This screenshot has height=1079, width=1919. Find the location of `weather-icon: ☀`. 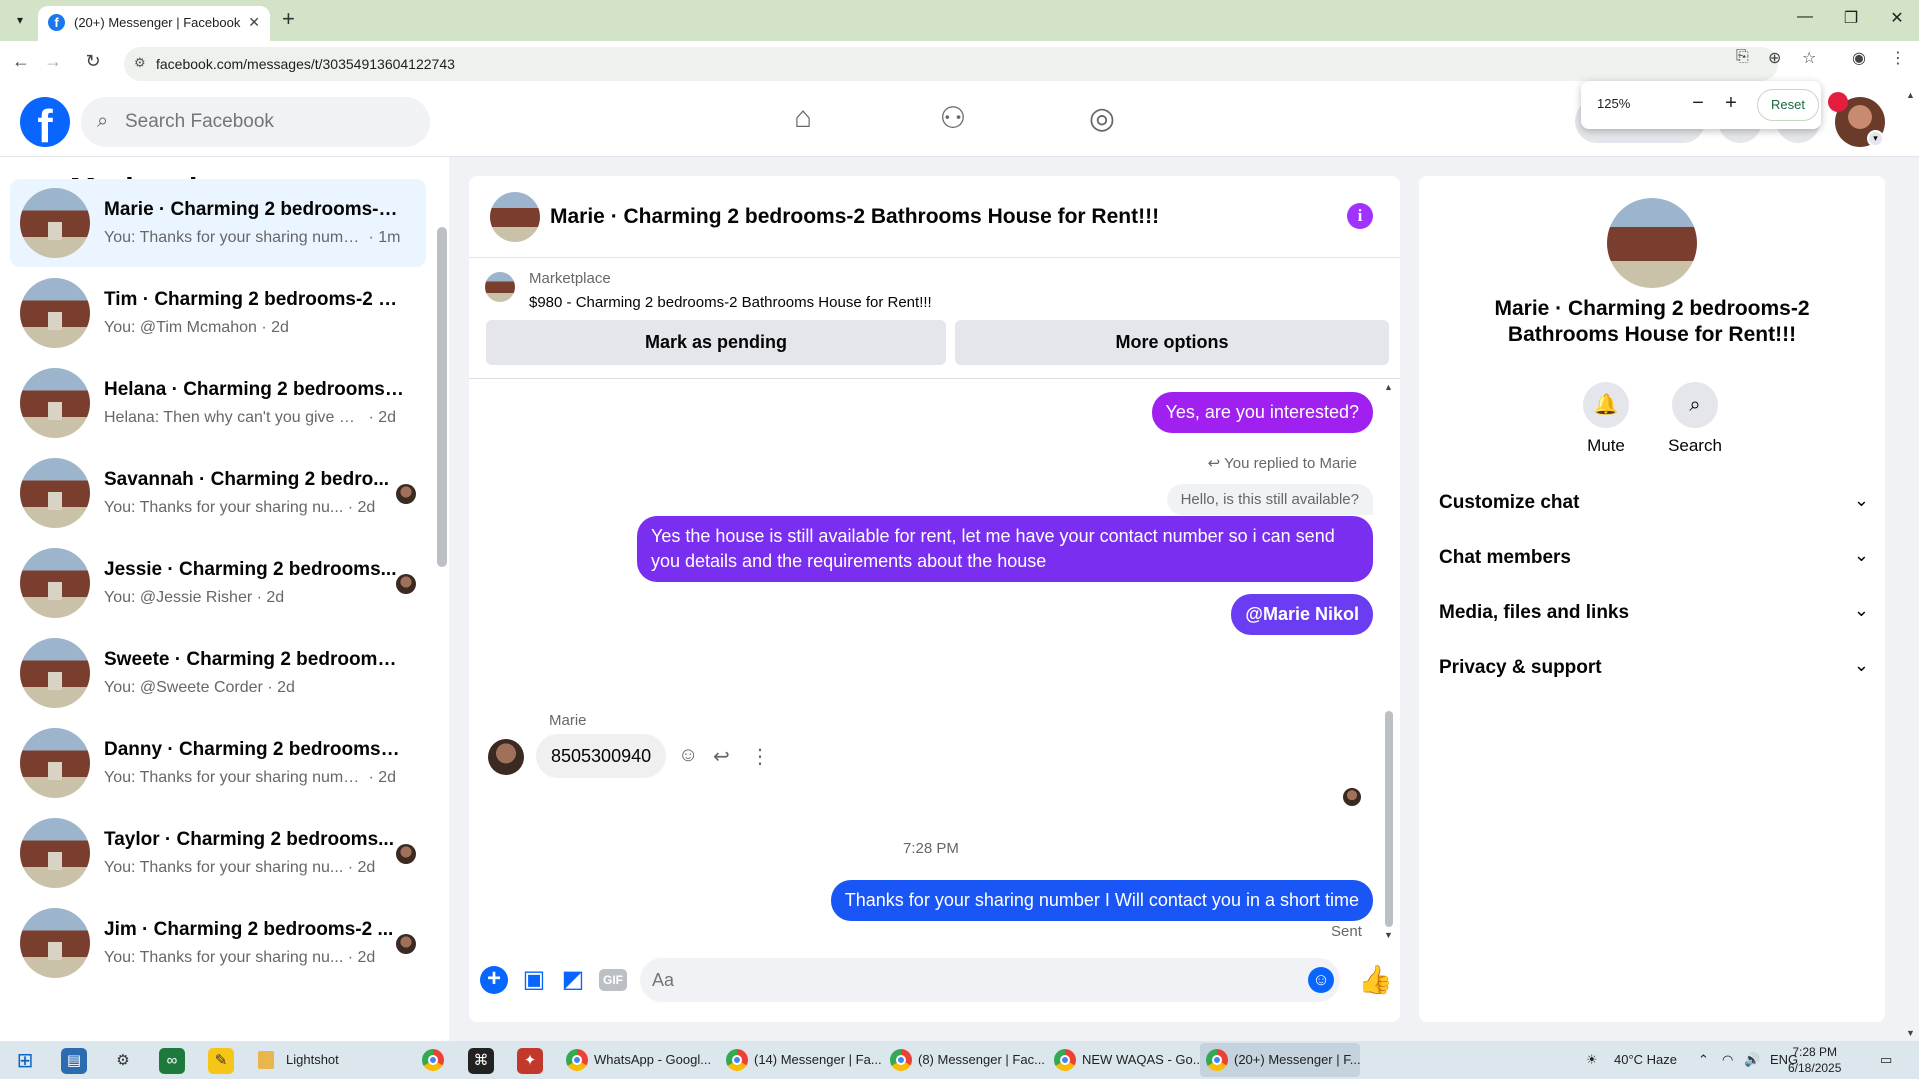

weather-icon: ☀ is located at coordinates (1592, 1060).